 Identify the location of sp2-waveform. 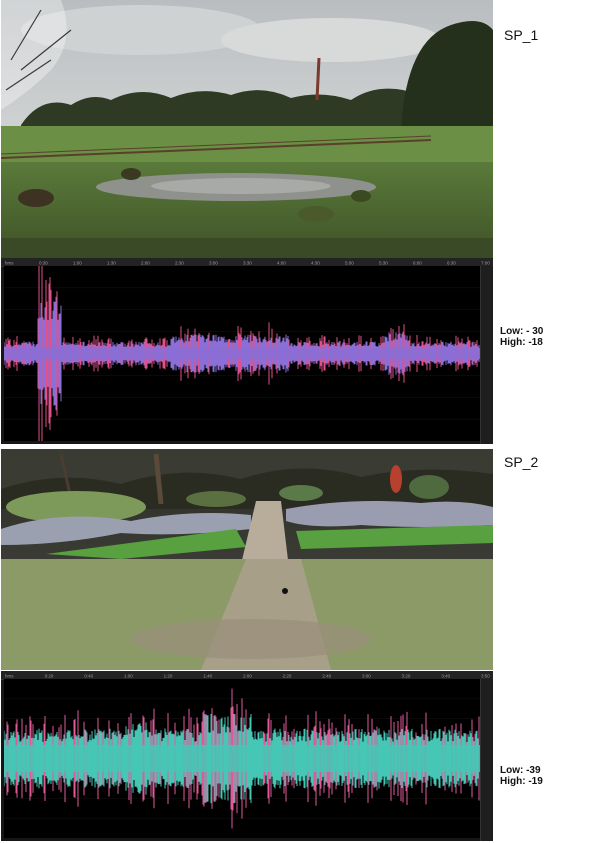
(242, 758).